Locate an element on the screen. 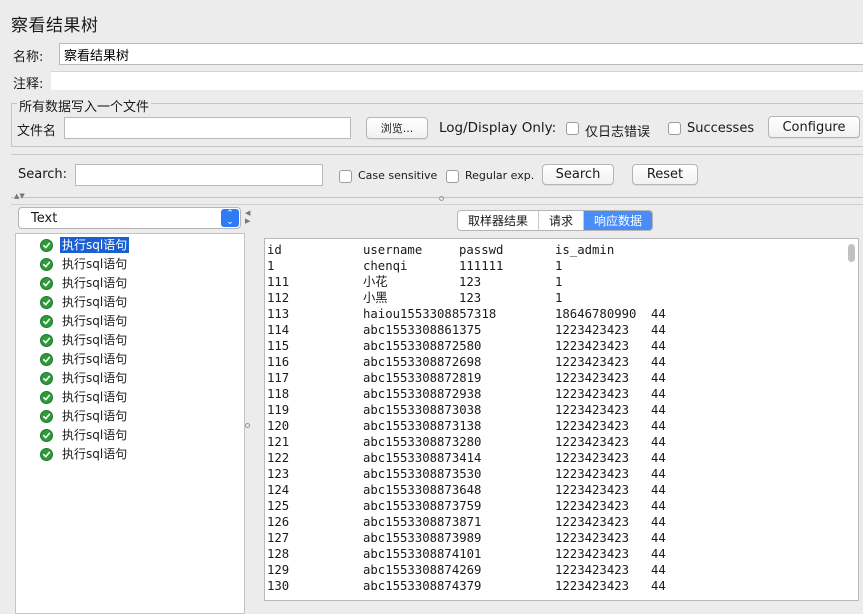 Image resolution: width=863 pixels, height=614 pixels. log-display-label: Log/Display Only: is located at coordinates (498, 128).